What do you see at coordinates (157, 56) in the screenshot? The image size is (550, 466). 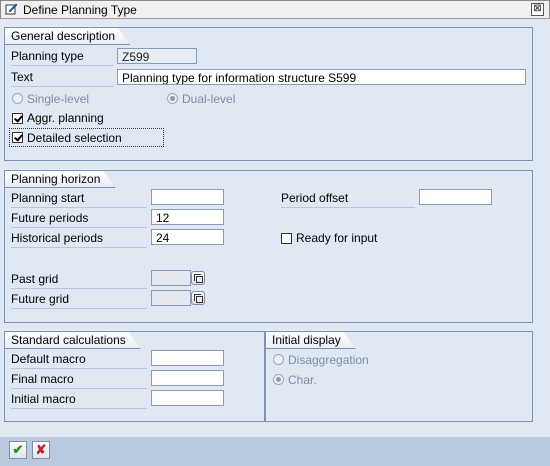 I see `planning-type-field: Z599` at bounding box center [157, 56].